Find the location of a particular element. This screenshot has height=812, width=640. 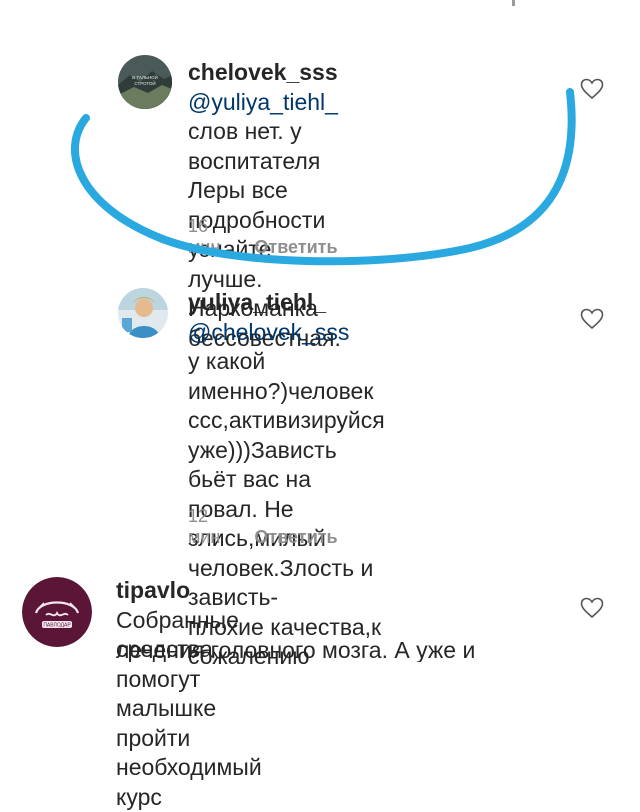

avatar: ПАВЛОДАР is located at coordinates (57, 612).